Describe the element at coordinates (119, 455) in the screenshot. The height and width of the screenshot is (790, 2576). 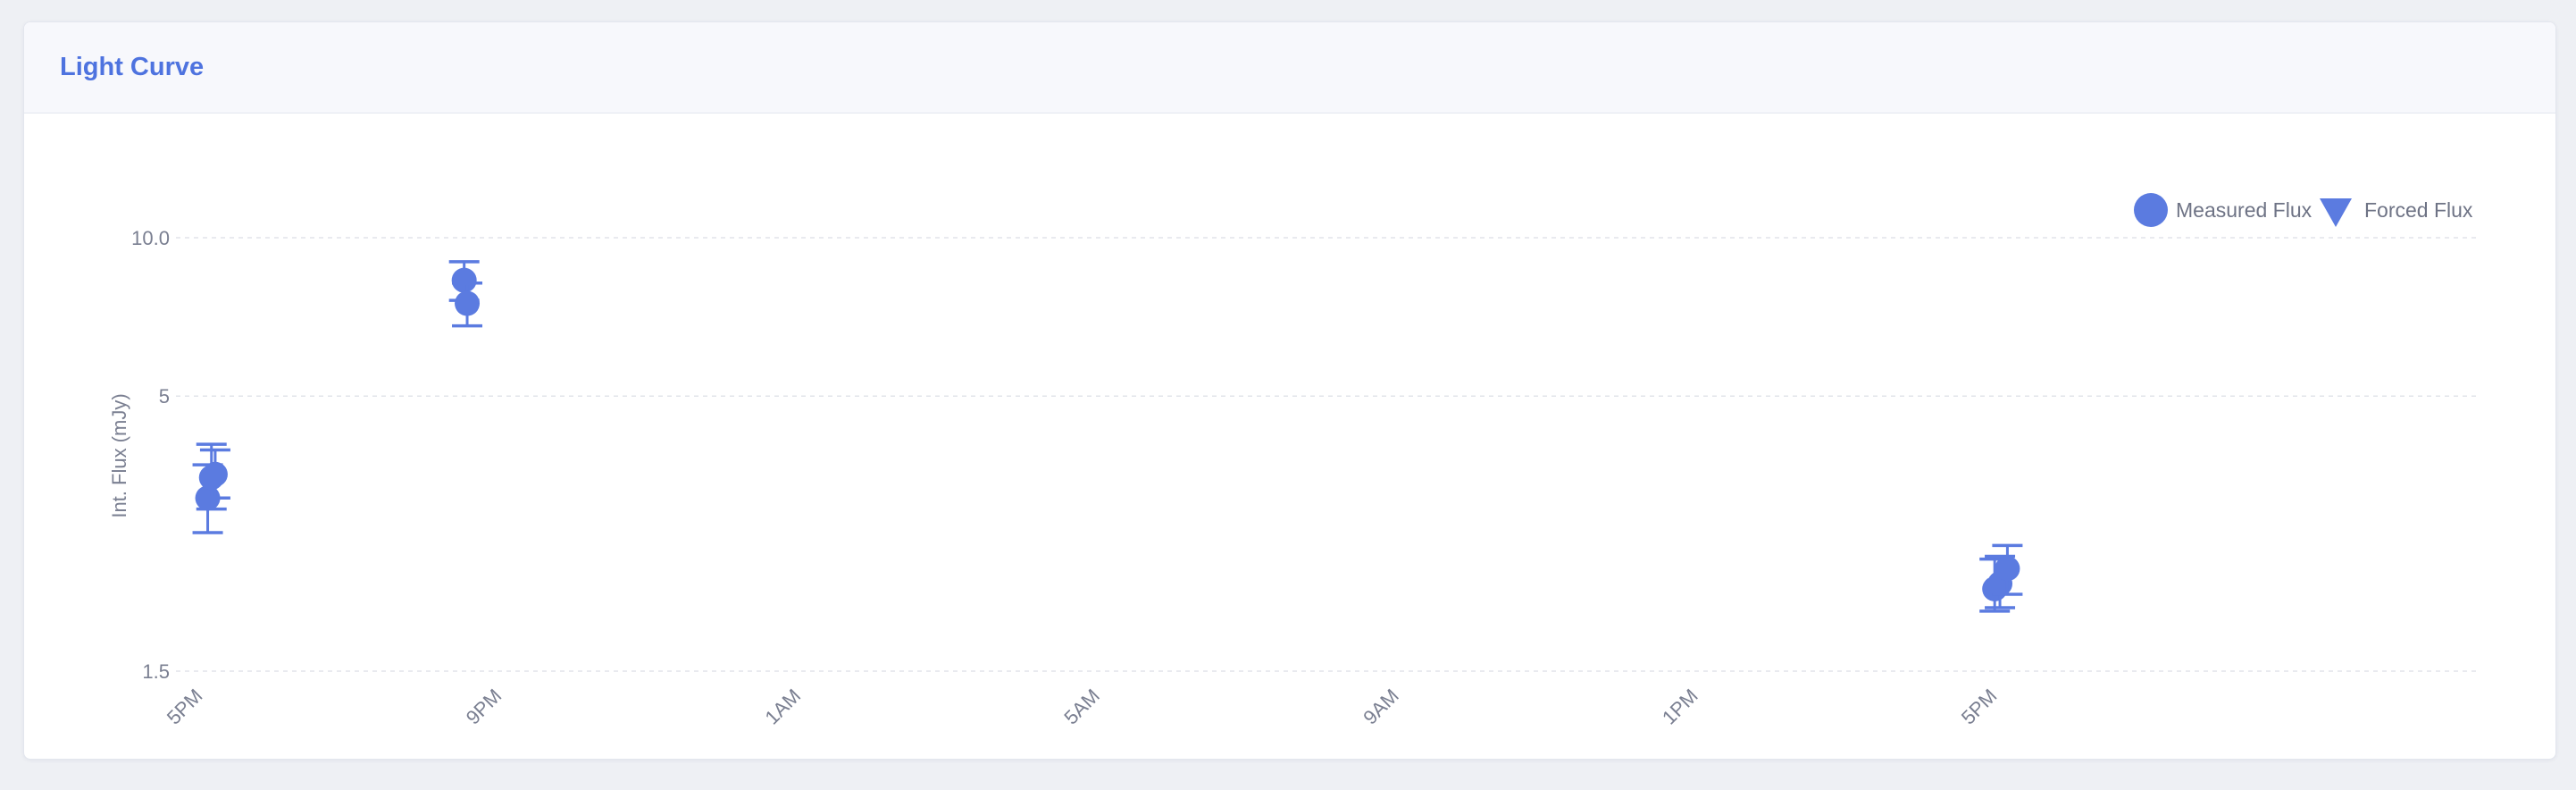
I see `y-axis-title: Int. Flux (mJy)` at that location.